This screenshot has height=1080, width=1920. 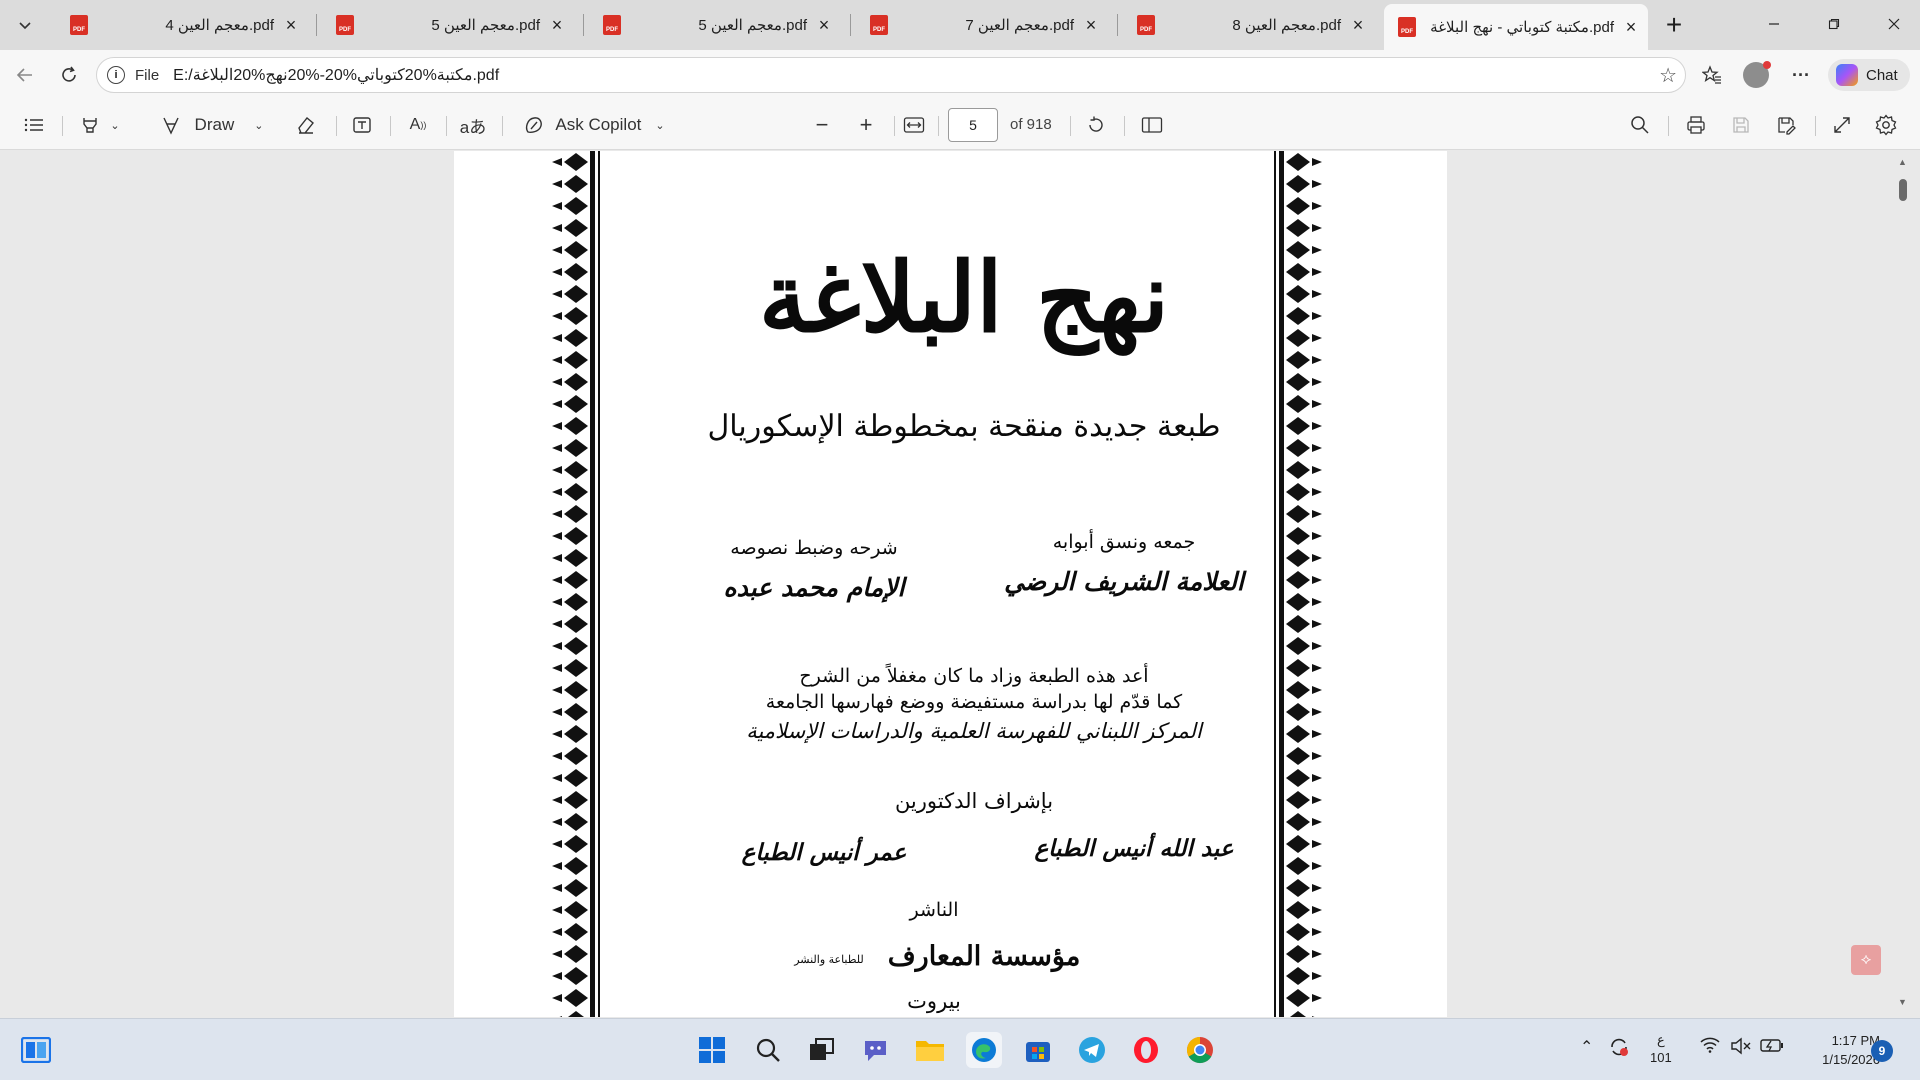 I want to click on teams-chat-icon, so click(x=876, y=1050).